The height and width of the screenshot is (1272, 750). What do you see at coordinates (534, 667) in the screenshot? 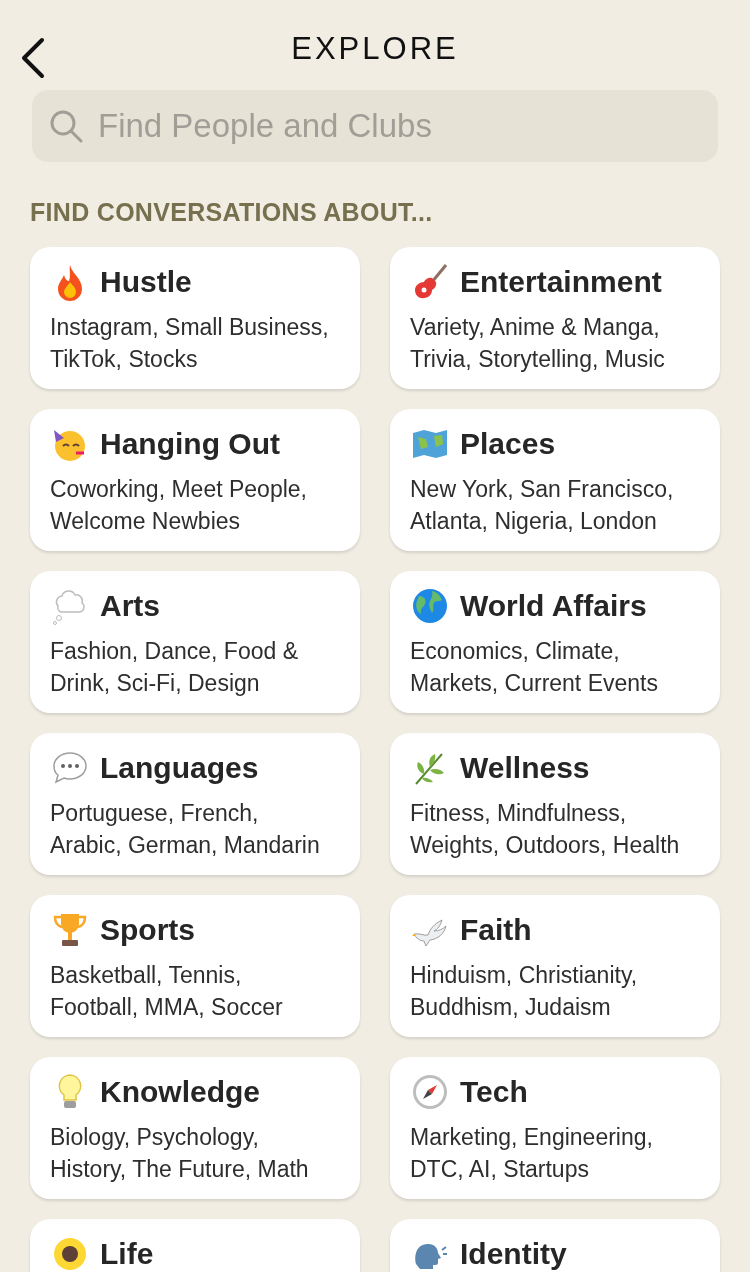
I see `topic-subtitle: Economics, Climate, Markets, Current Events` at bounding box center [534, 667].